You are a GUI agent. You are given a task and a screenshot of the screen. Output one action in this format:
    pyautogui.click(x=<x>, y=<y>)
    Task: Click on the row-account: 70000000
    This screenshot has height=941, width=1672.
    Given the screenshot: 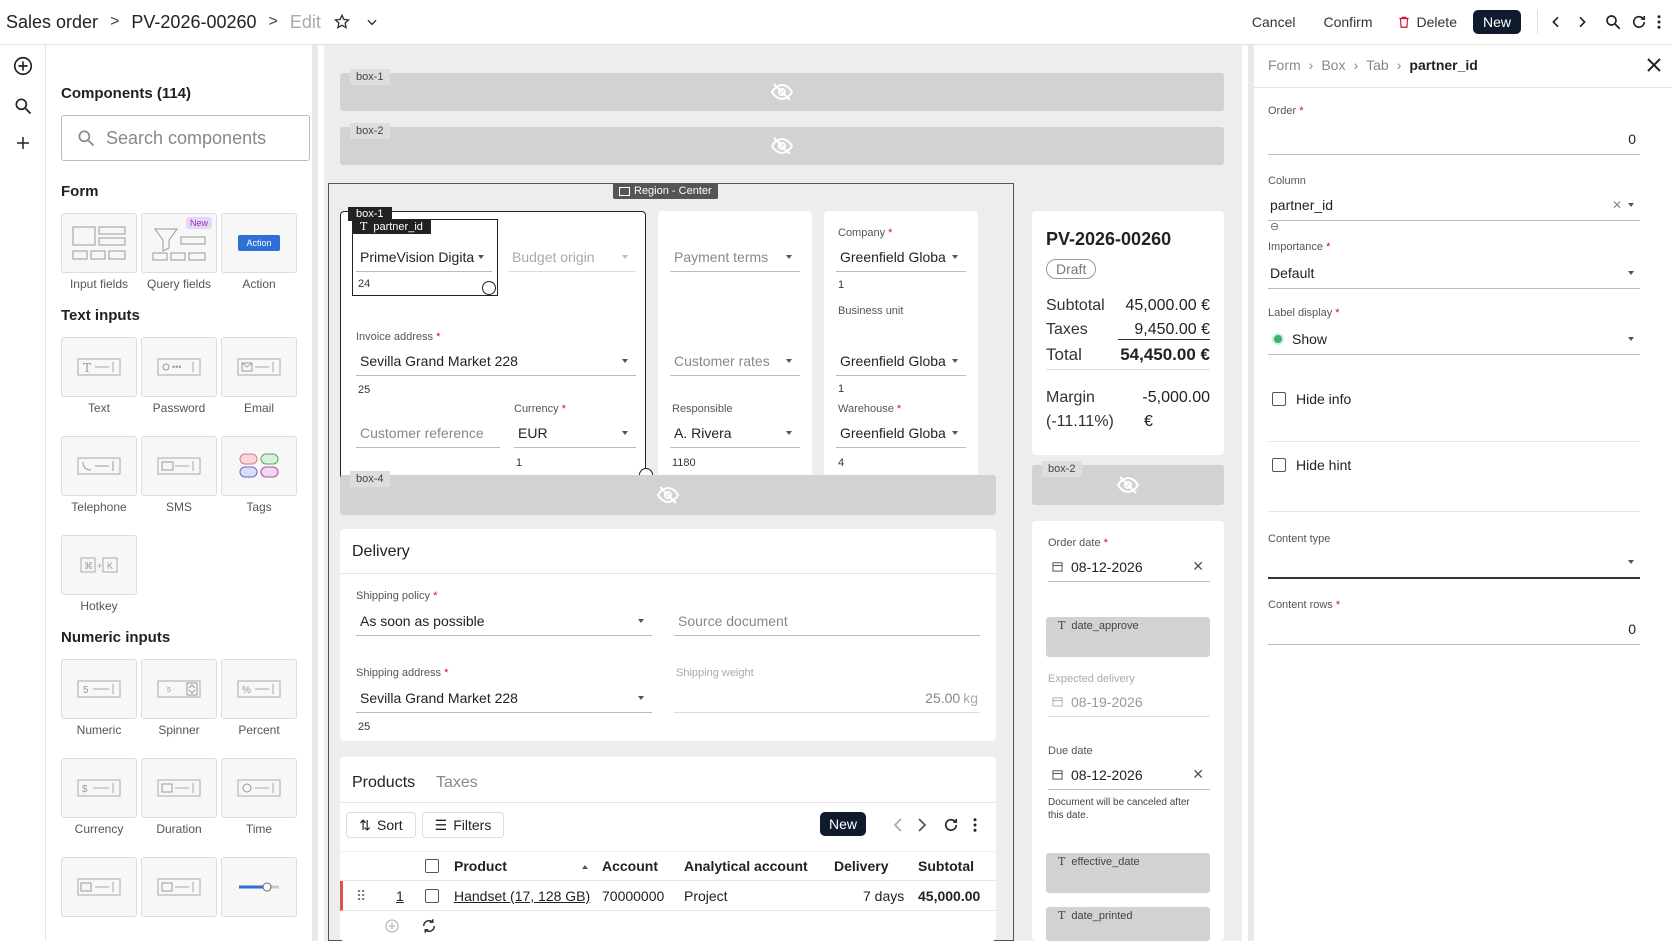 What is the action you would take?
    pyautogui.click(x=633, y=896)
    